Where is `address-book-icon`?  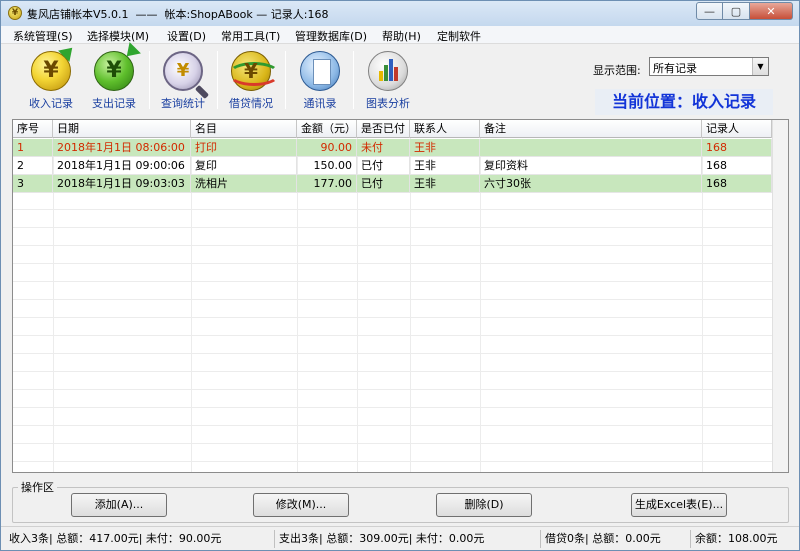 address-book-icon is located at coordinates (320, 71).